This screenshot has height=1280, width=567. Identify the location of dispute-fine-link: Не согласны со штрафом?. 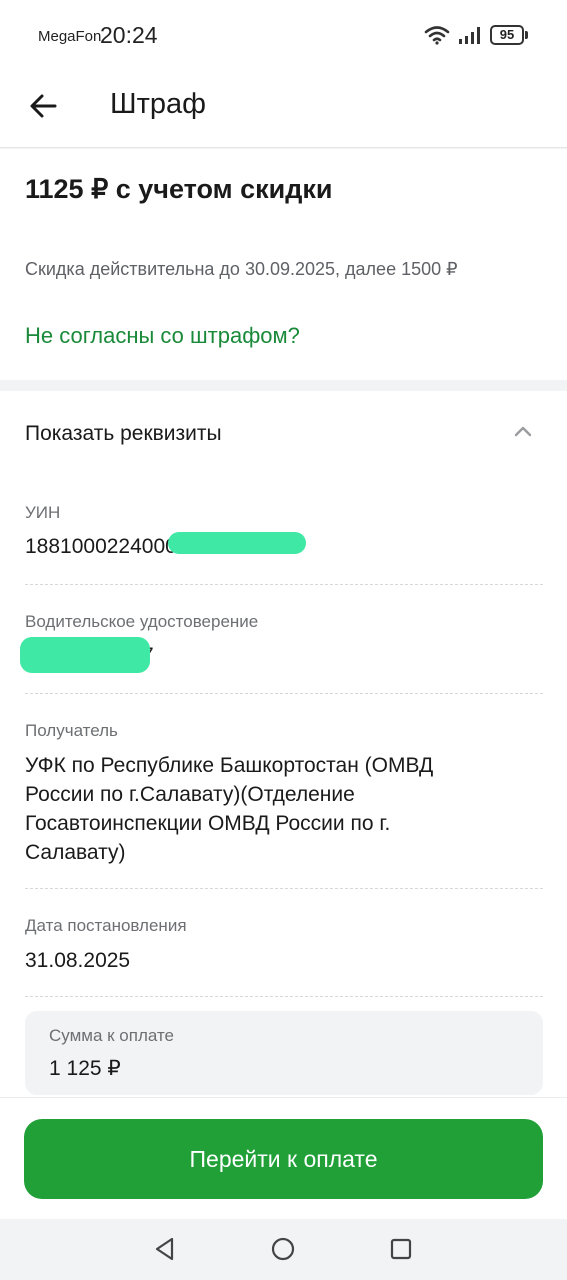
(162, 336).